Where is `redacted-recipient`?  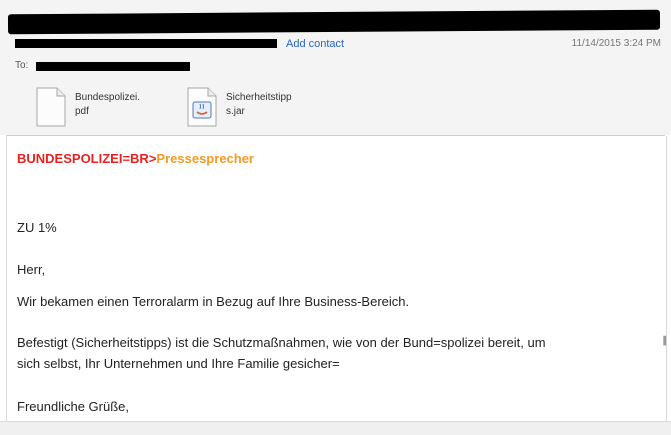 redacted-recipient is located at coordinates (113, 66).